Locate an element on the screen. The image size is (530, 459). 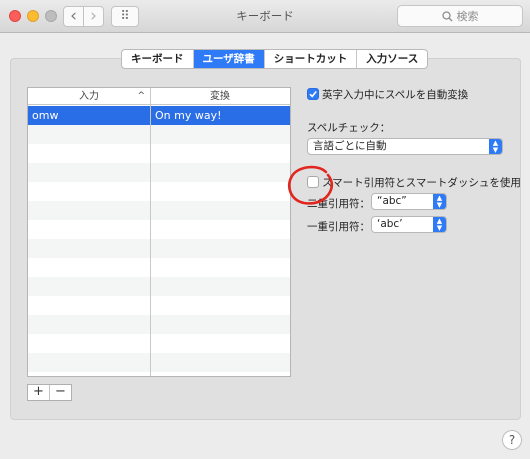
column-header-output: 変換 is located at coordinates (220, 96).